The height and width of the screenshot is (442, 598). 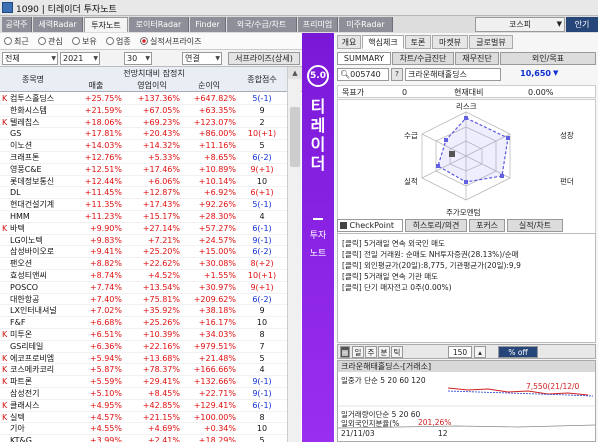 I want to click on tab-keycheck: 핵심체크, so click(x=383, y=42).